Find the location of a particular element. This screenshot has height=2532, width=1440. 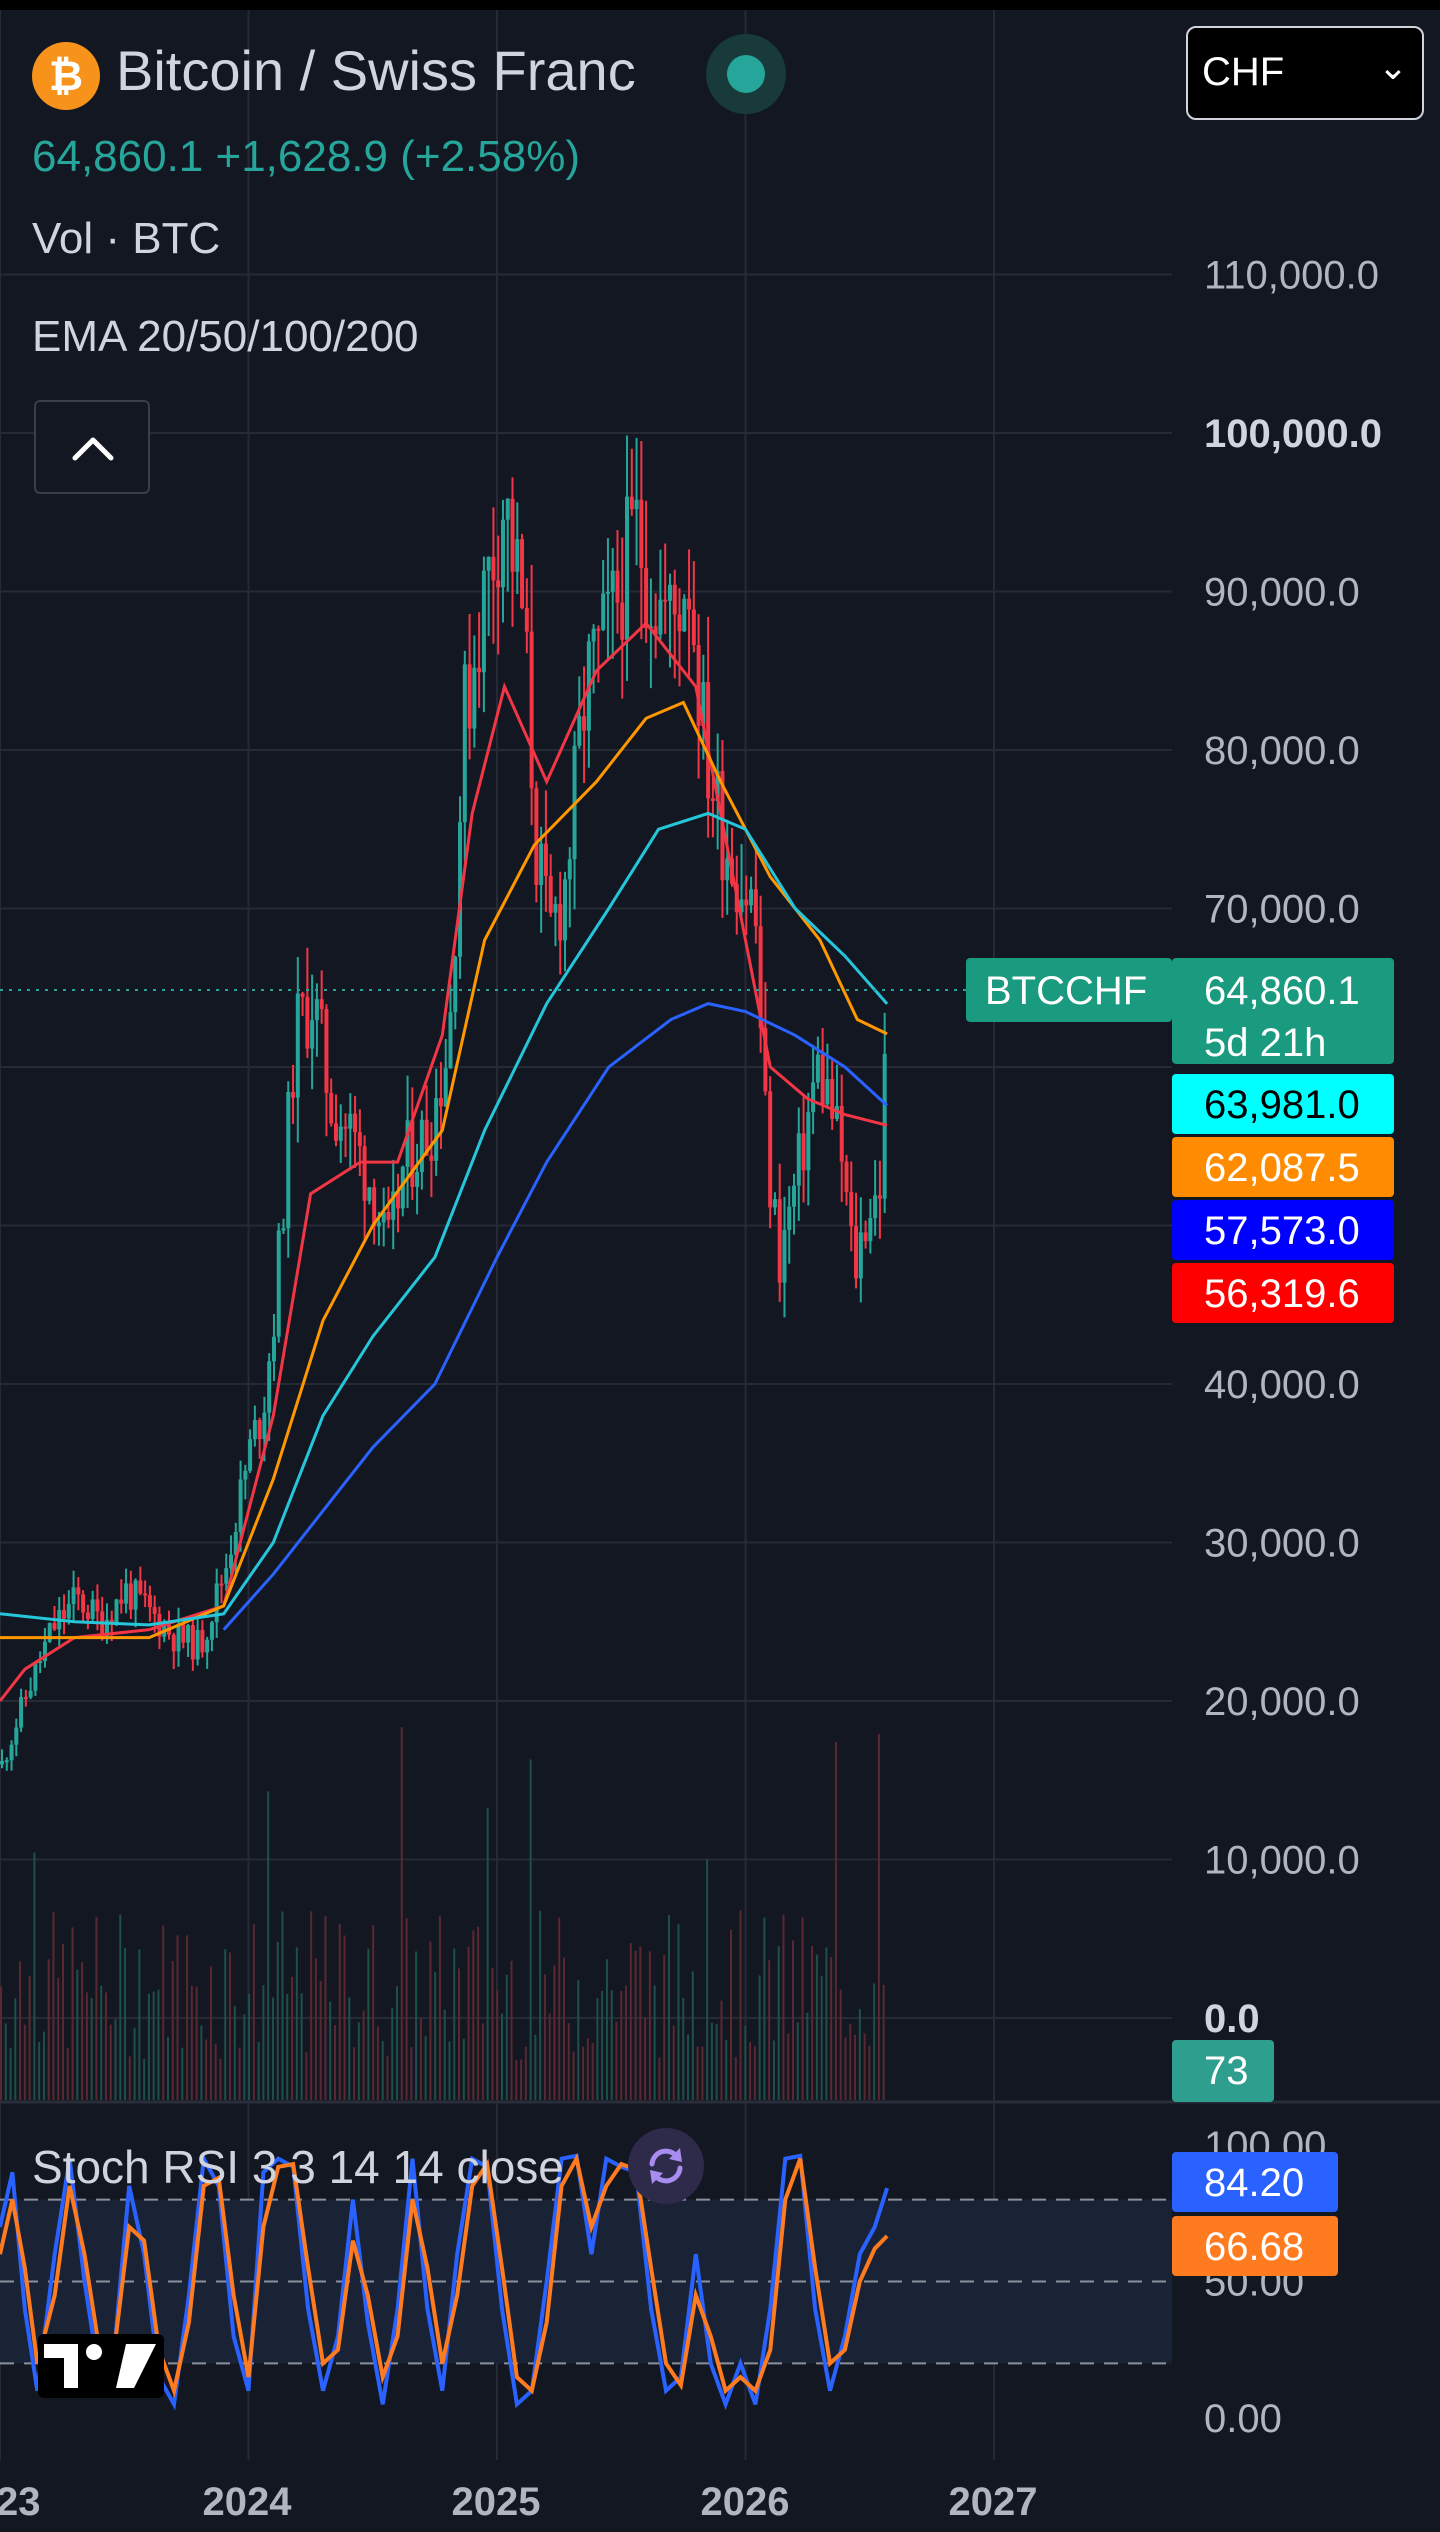

ema-line-ema200 is located at coordinates (555, 1316).